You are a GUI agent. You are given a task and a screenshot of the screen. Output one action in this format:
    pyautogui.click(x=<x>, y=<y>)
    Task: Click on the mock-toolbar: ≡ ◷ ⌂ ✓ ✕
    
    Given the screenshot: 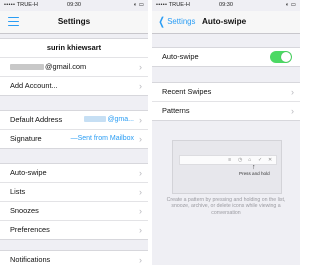 What is the action you would take?
    pyautogui.click(x=228, y=160)
    